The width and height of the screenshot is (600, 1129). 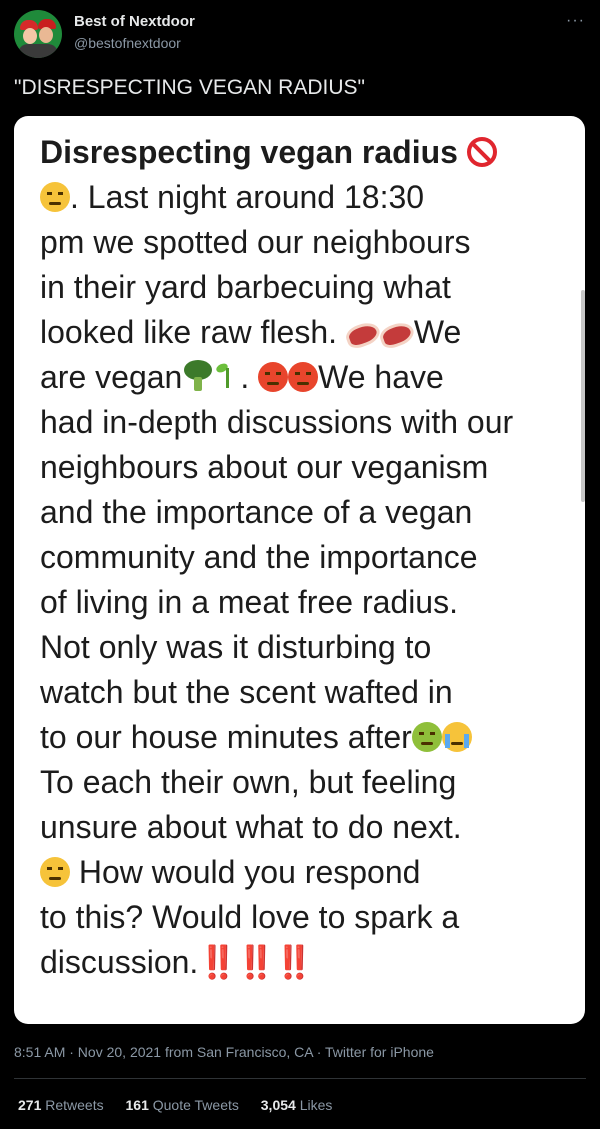 I want to click on post-line: of living in a meat free radius., so click(x=249, y=602).